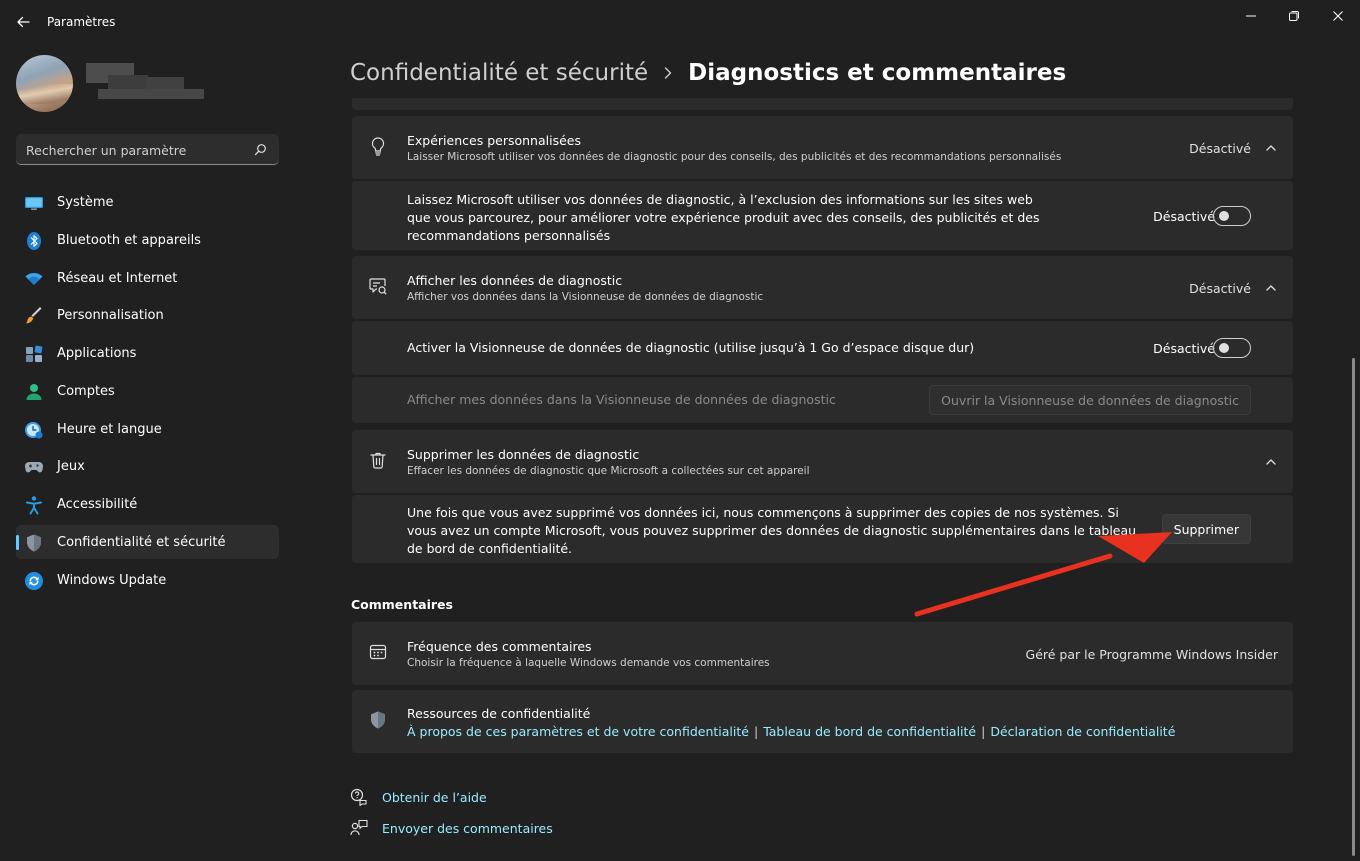  Describe the element at coordinates (1232, 348) in the screenshot. I see `viewer-toggle` at that location.